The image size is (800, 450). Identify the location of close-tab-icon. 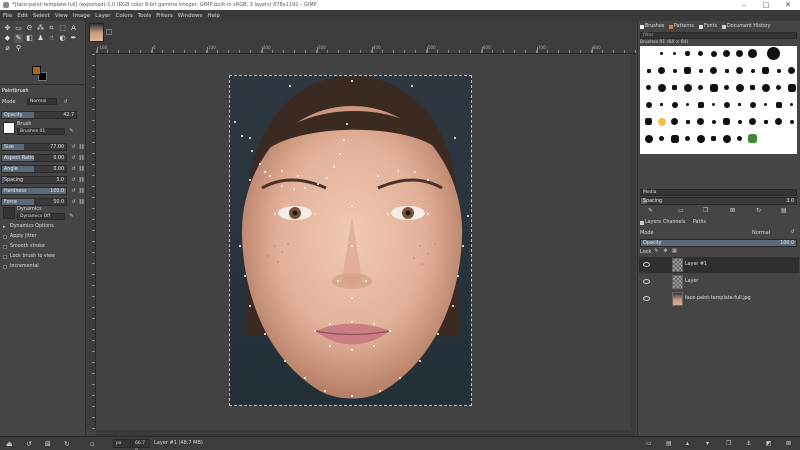
(109, 32).